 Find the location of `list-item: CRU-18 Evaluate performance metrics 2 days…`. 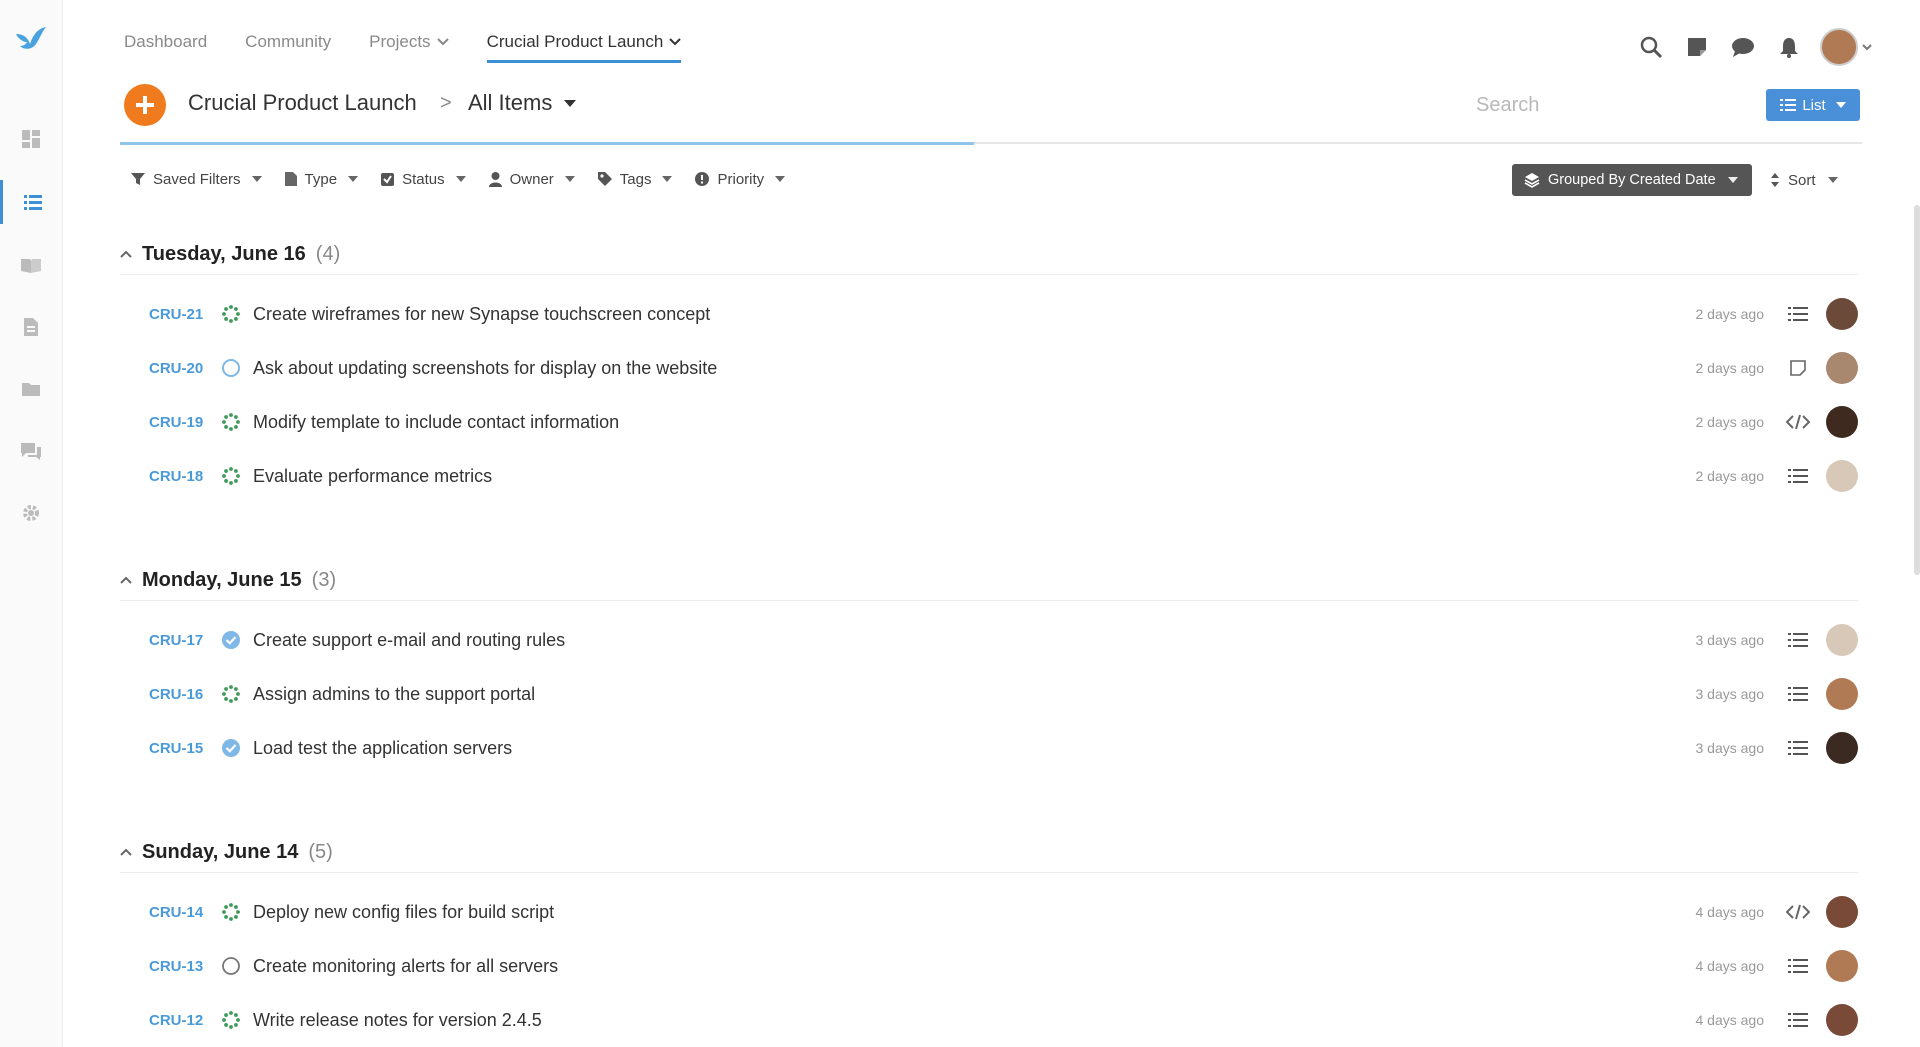

list-item: CRU-18 Evaluate performance metrics 2 days… is located at coordinates (989, 476).